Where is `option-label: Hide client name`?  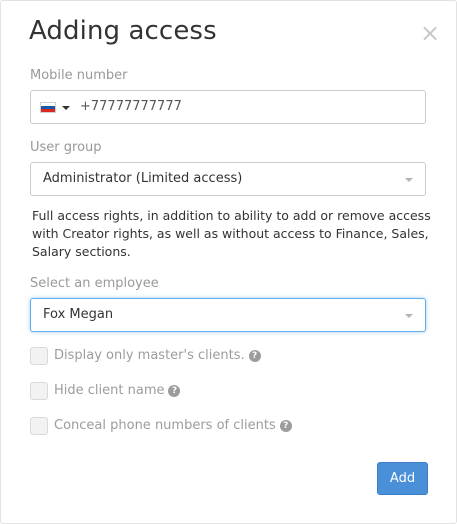 option-label: Hide client name is located at coordinates (109, 390).